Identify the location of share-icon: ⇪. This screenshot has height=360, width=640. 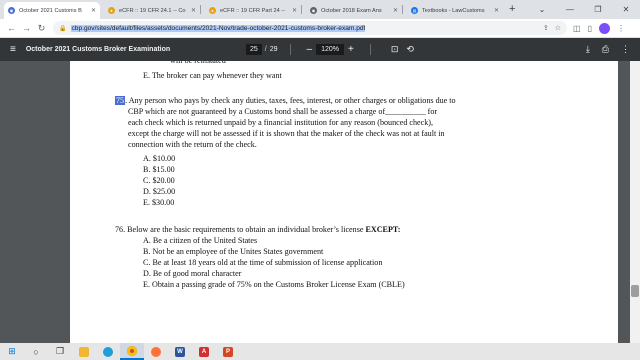
(546, 28).